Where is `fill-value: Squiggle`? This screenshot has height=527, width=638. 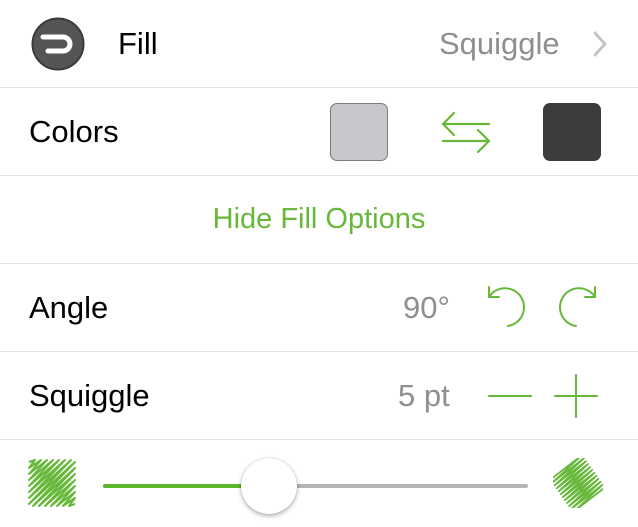 fill-value: Squiggle is located at coordinates (499, 43).